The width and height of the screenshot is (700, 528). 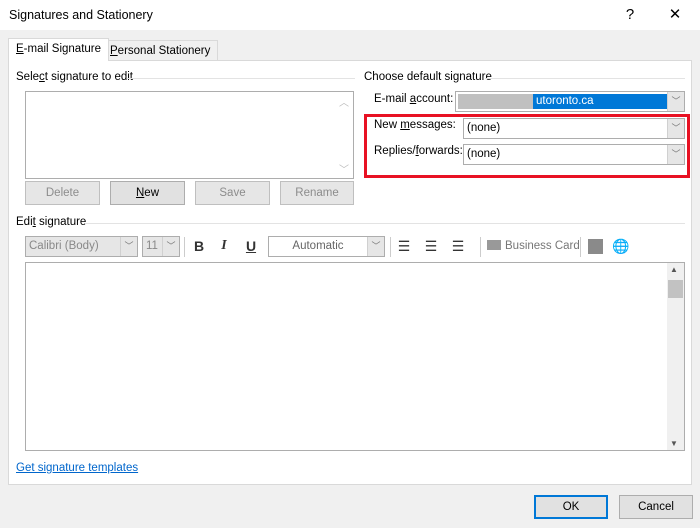 I want to click on business-card-button: Business Card, so click(x=533, y=246).